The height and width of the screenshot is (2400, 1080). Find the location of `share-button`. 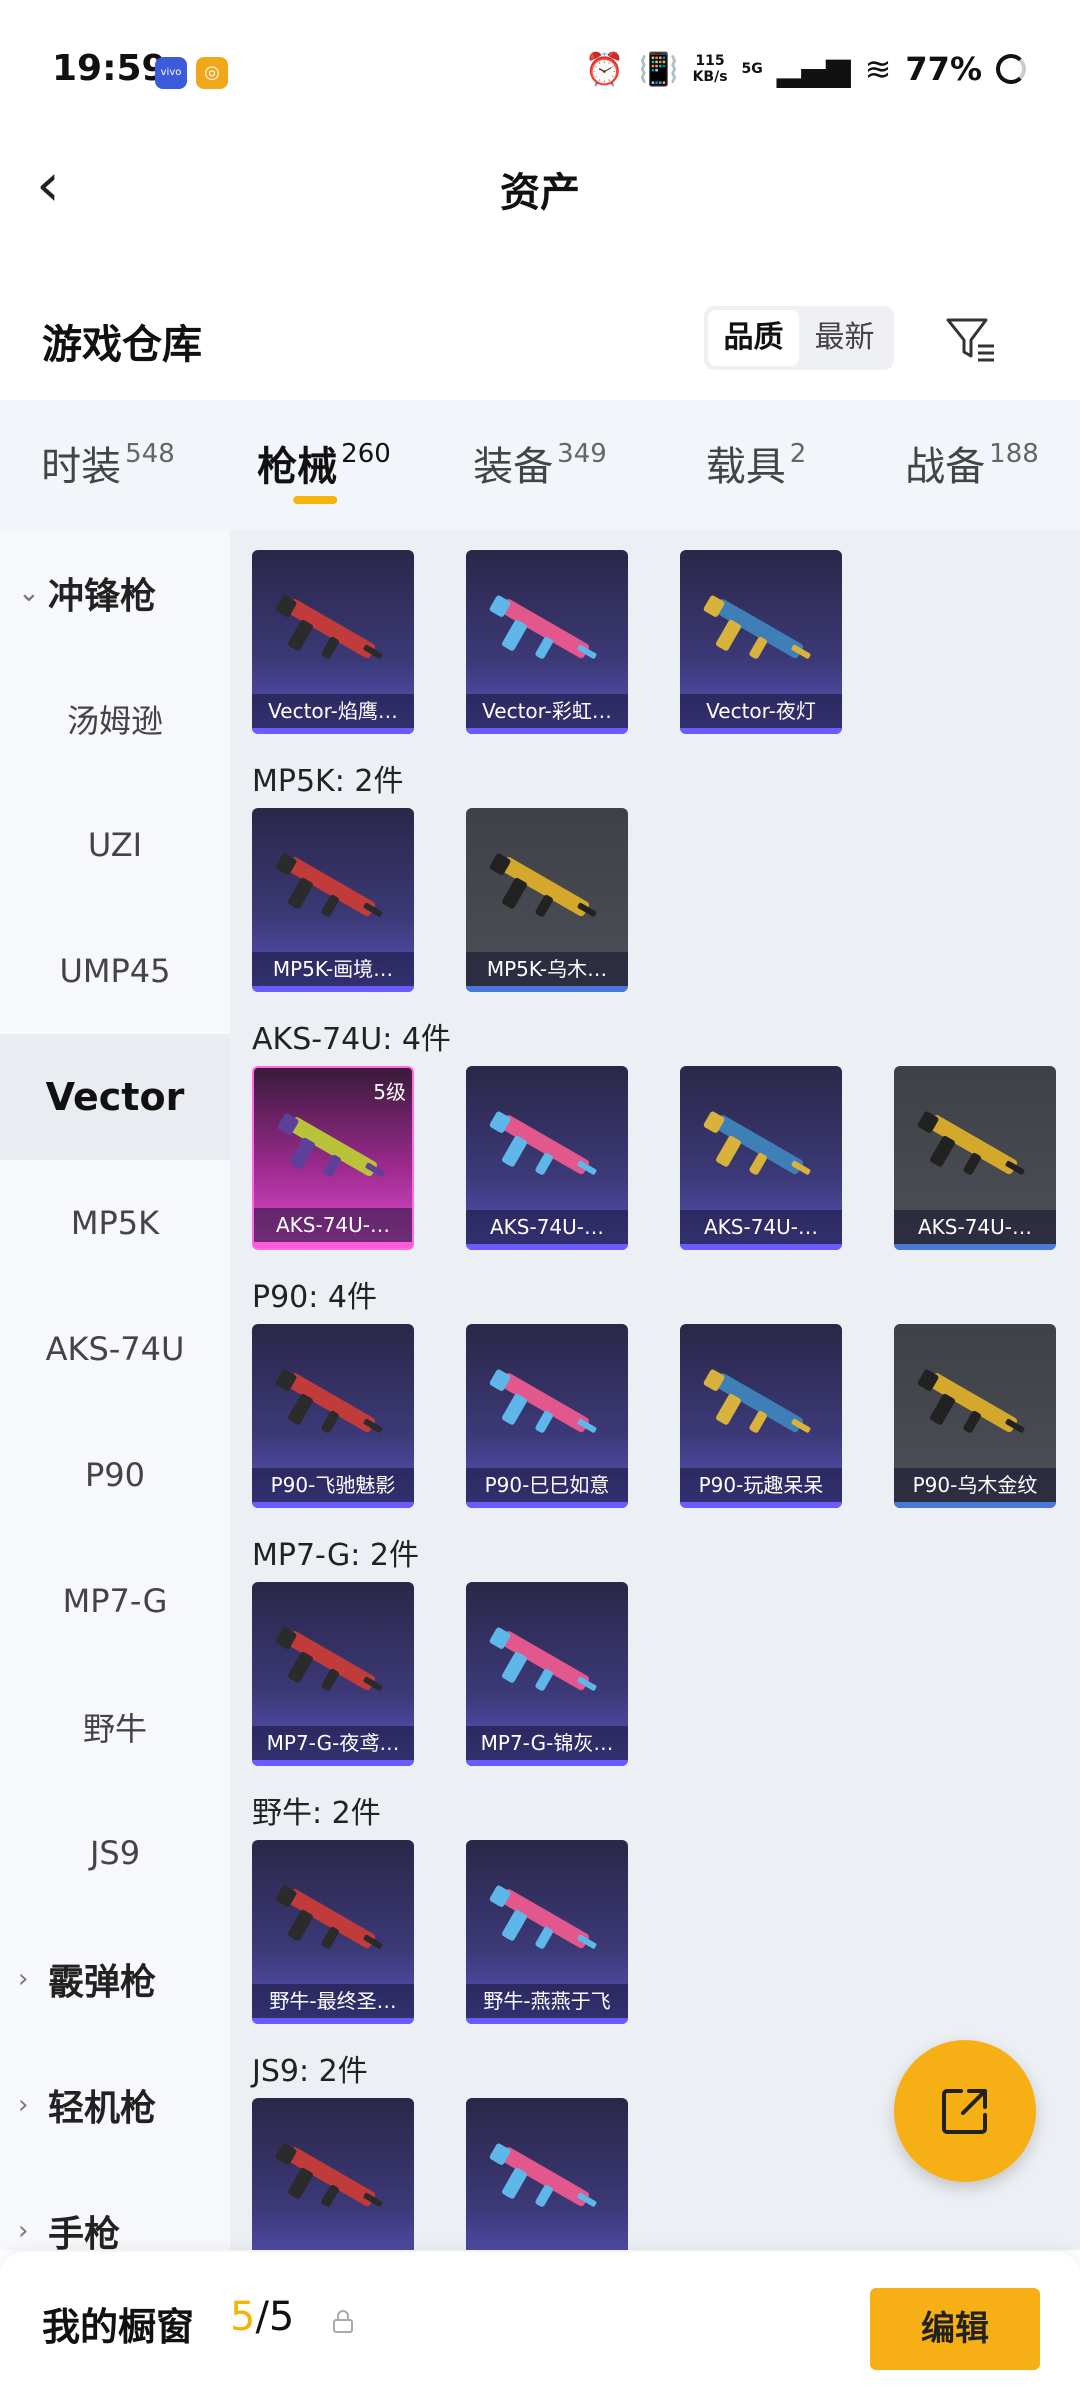

share-button is located at coordinates (965, 2111).